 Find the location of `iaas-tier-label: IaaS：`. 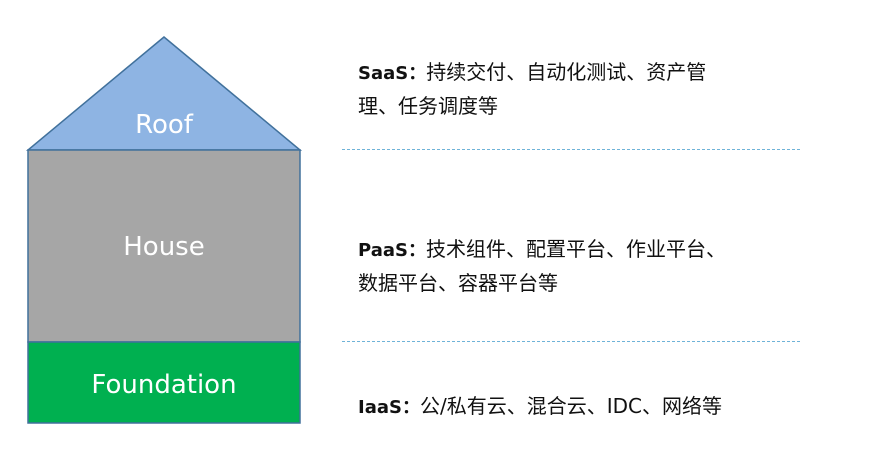

iaas-tier-label: IaaS： is located at coordinates (389, 407).